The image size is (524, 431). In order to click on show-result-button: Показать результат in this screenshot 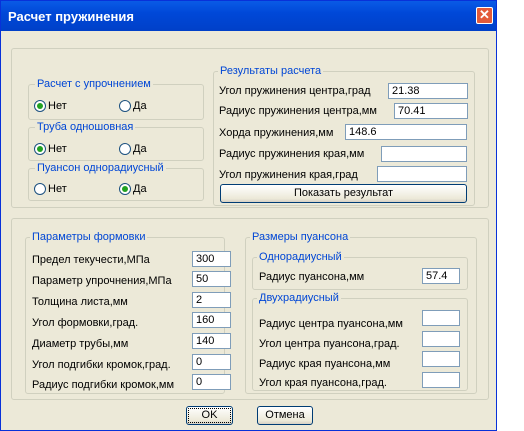, I will do `click(343, 193)`.